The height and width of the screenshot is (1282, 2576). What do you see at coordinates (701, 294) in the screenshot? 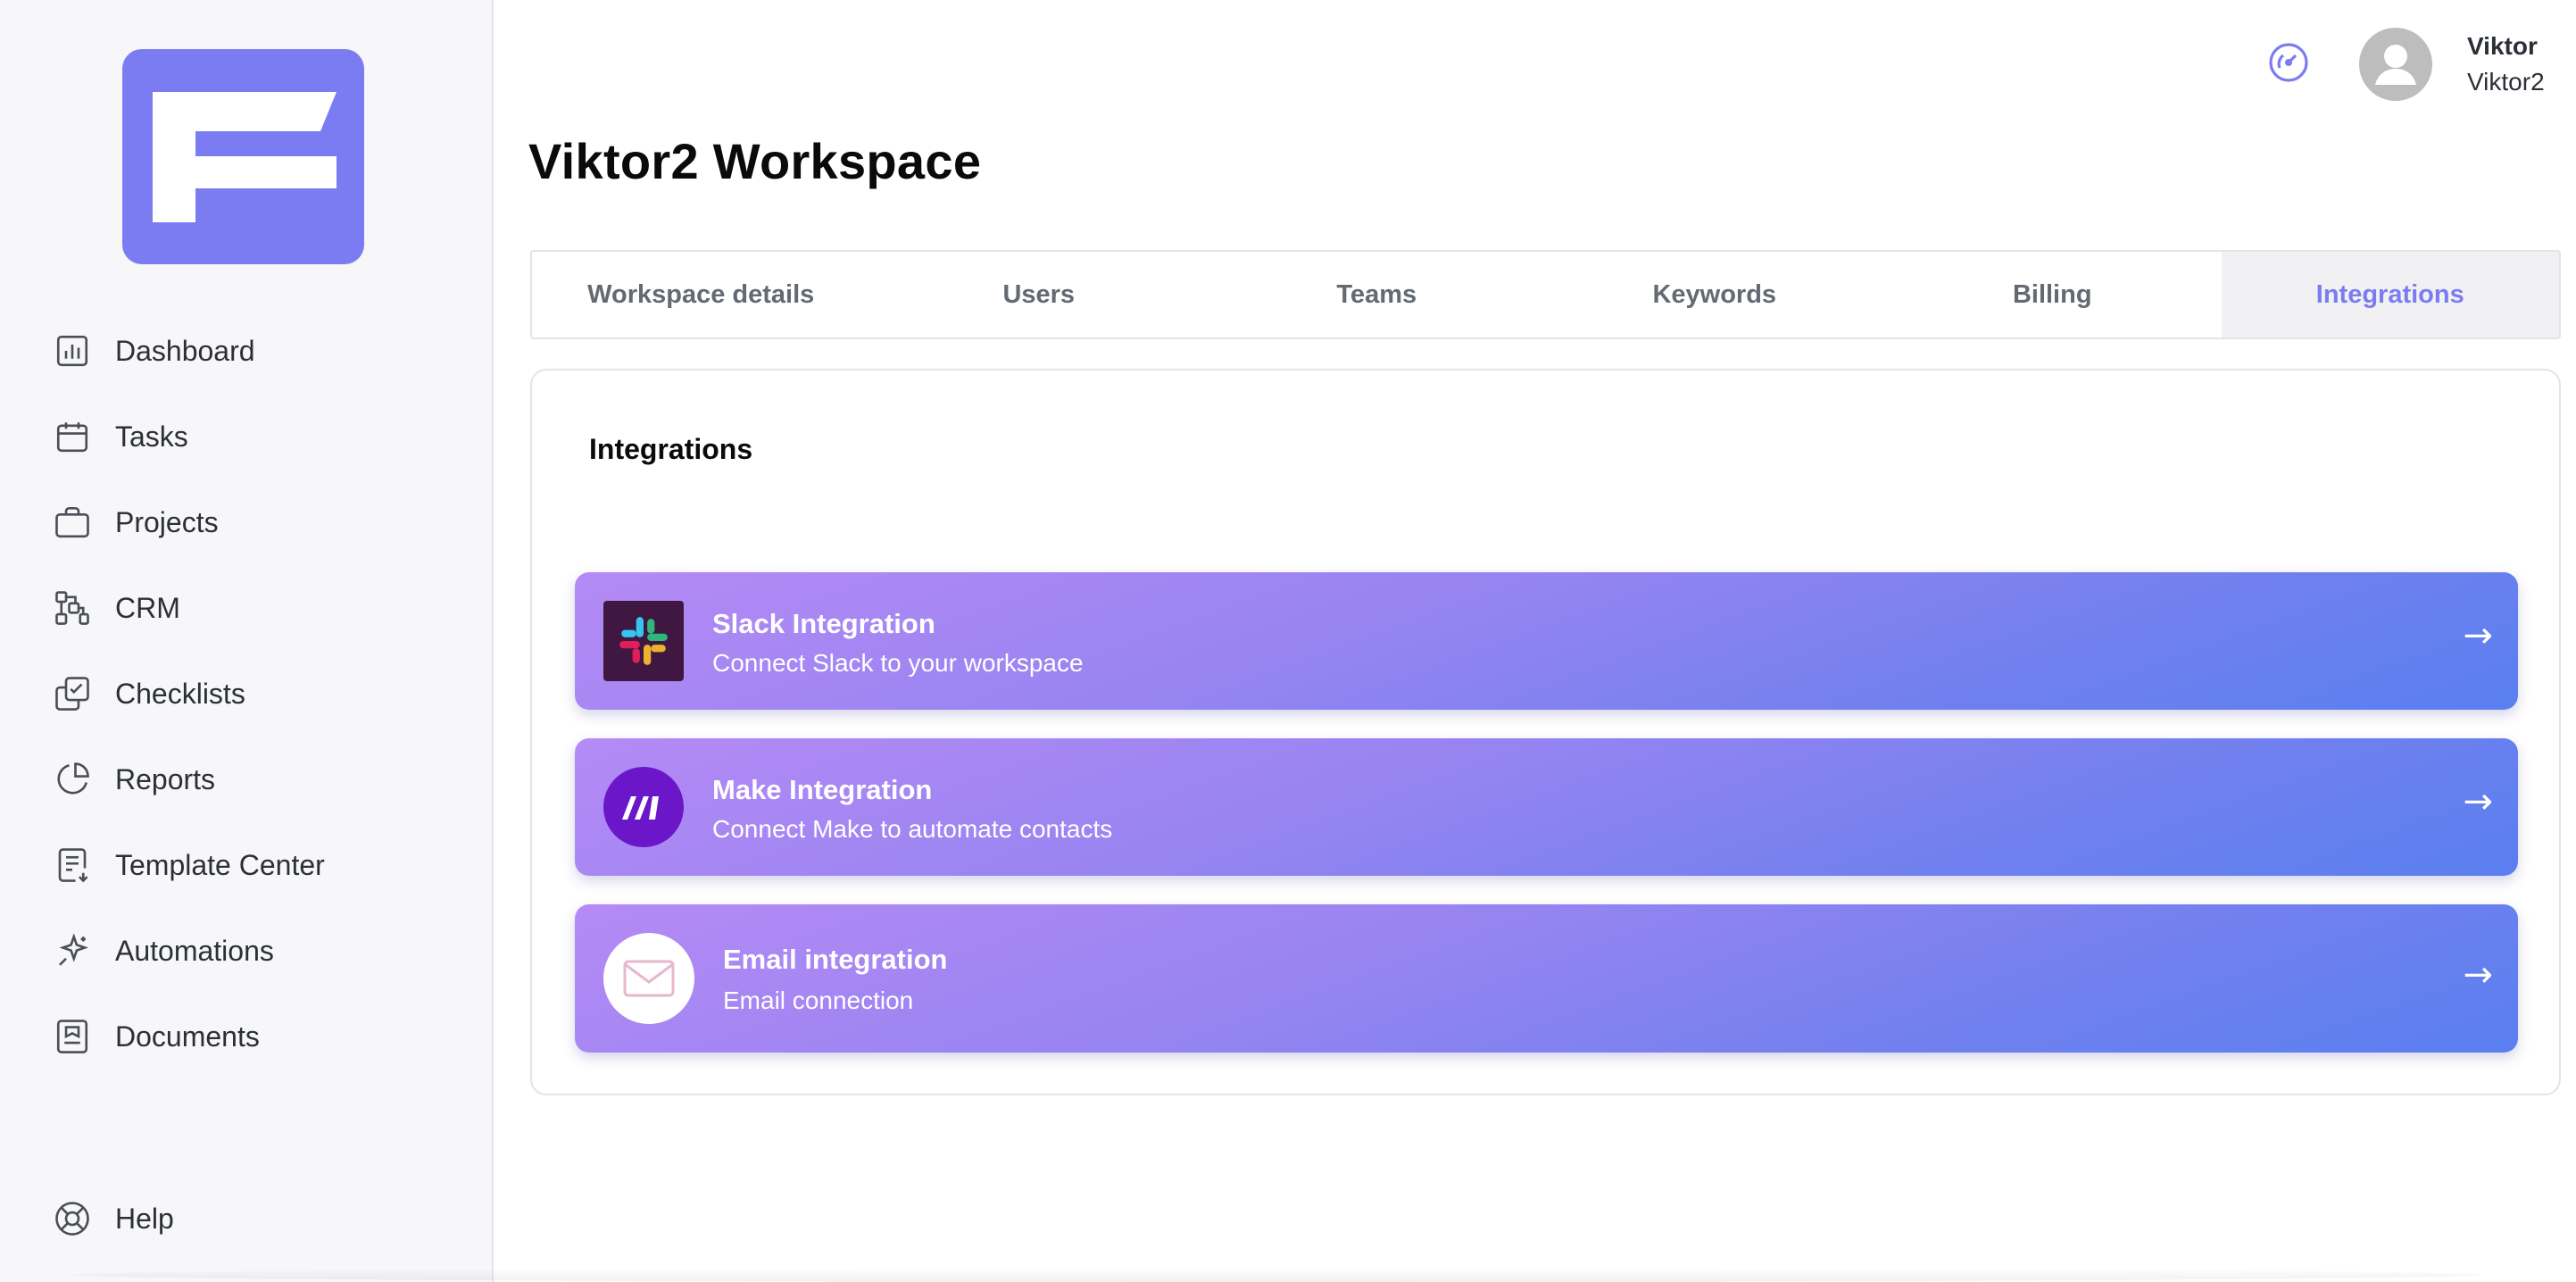
I see `tab-workspace-details: Workspace details` at bounding box center [701, 294].